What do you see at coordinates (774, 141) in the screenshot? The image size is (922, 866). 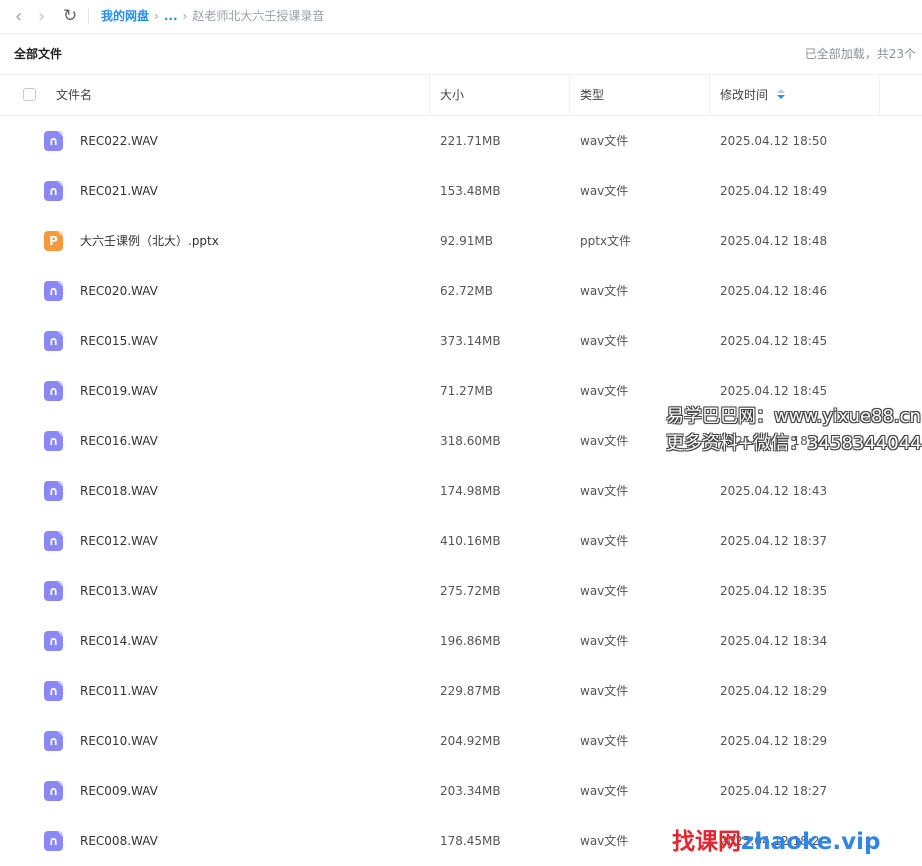 I see `file-modified-time: 2025.04.12 18:50` at bounding box center [774, 141].